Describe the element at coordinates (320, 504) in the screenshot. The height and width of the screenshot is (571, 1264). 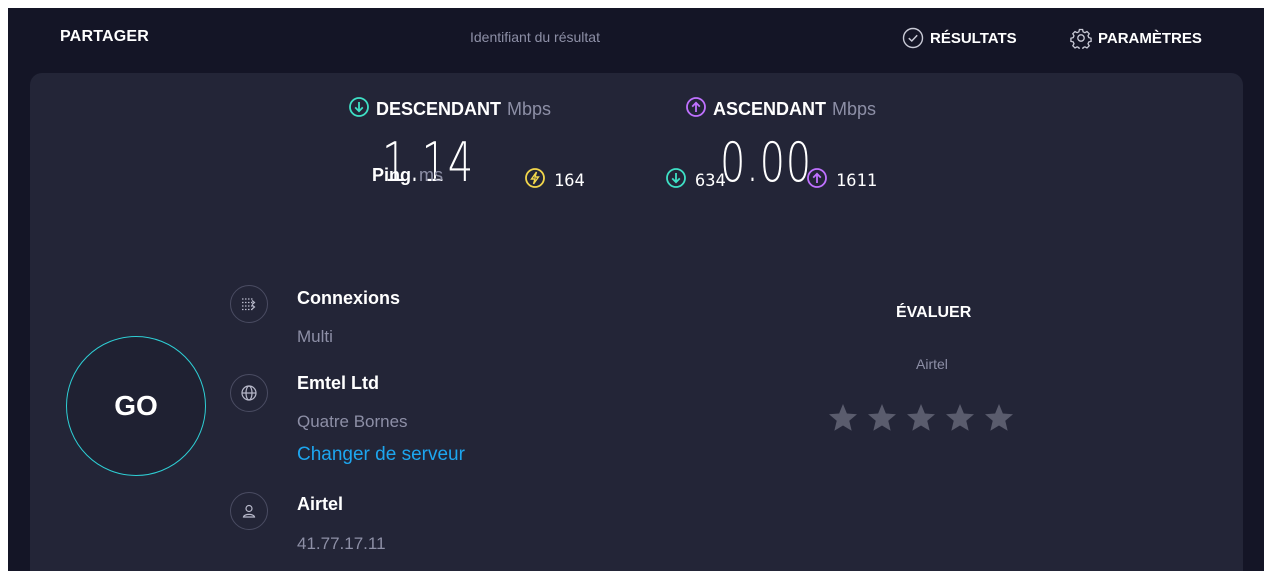
I see `isp-title: Airtel` at that location.